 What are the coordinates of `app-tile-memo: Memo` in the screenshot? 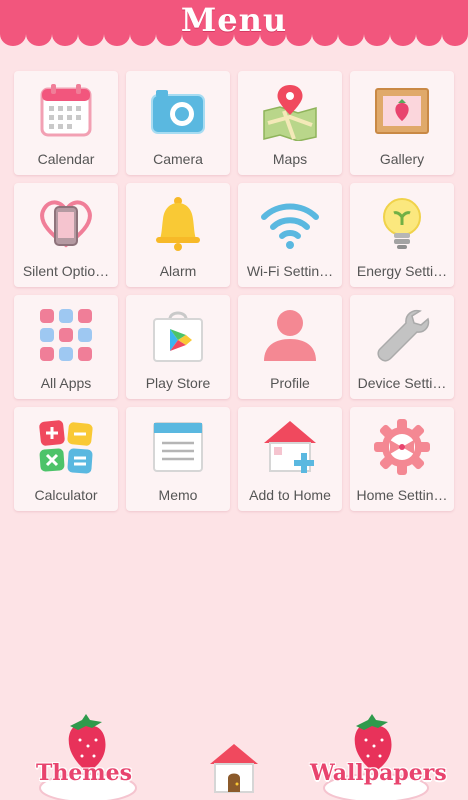 It's located at (178, 459).